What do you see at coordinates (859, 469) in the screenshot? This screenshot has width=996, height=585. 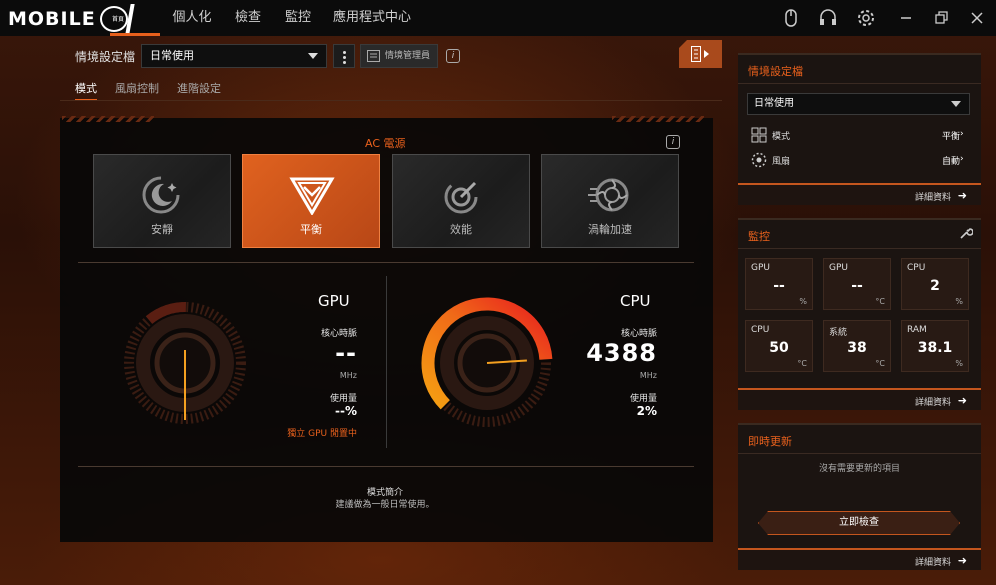 I see `no-updates-message: 沒有需要更新的項目` at bounding box center [859, 469].